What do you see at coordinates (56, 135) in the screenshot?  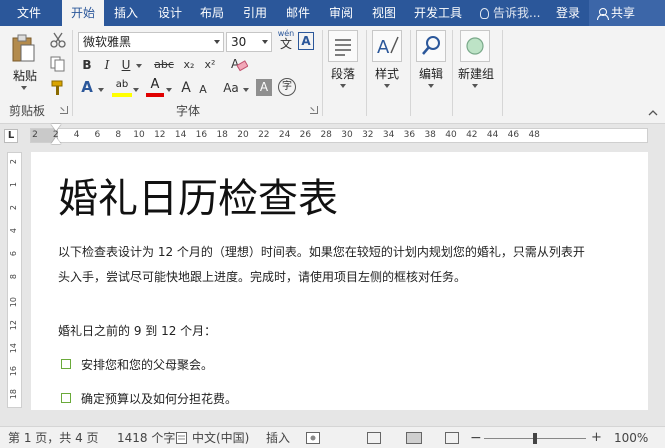 I see `indent-markers` at bounding box center [56, 135].